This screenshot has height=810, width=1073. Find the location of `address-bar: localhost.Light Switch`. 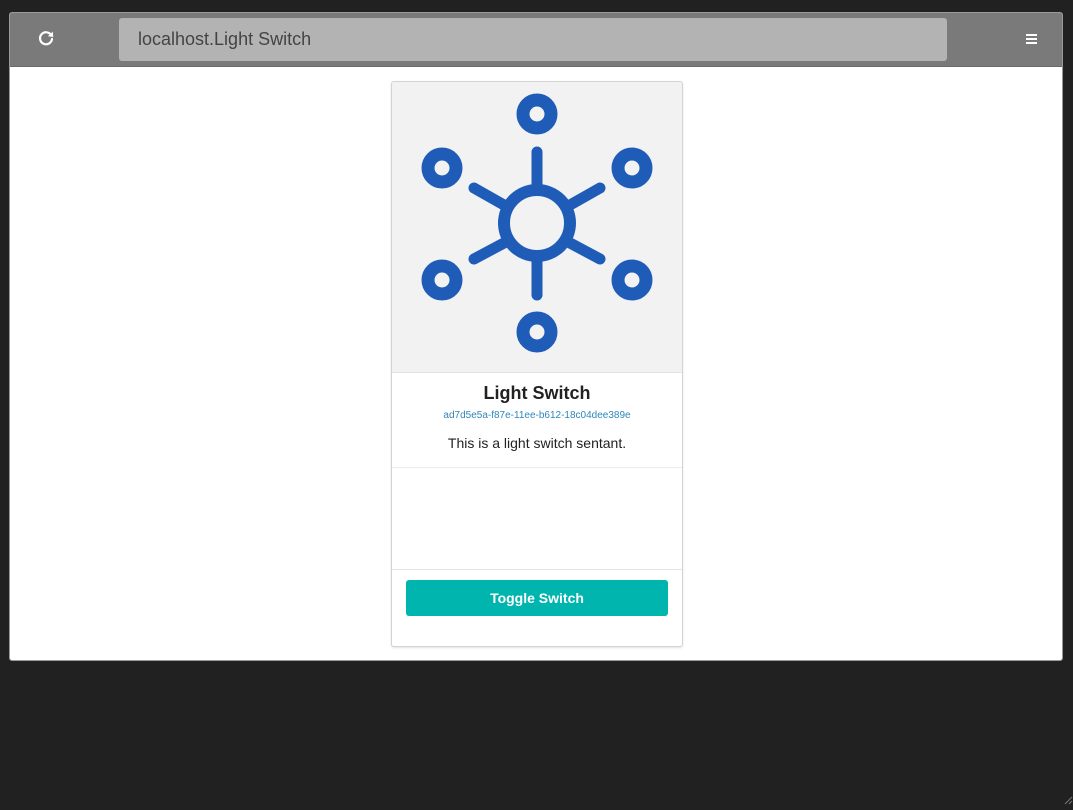

address-bar: localhost.Light Switch is located at coordinates (533, 39).